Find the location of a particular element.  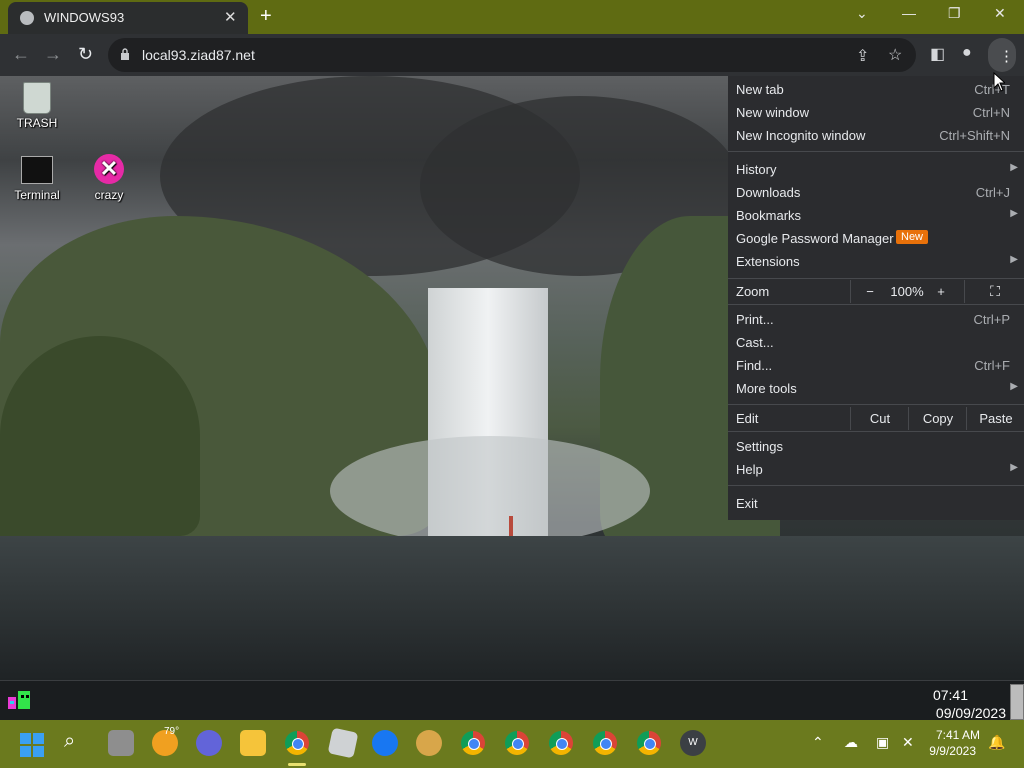

menu-item-history: History ▶ is located at coordinates (876, 169).